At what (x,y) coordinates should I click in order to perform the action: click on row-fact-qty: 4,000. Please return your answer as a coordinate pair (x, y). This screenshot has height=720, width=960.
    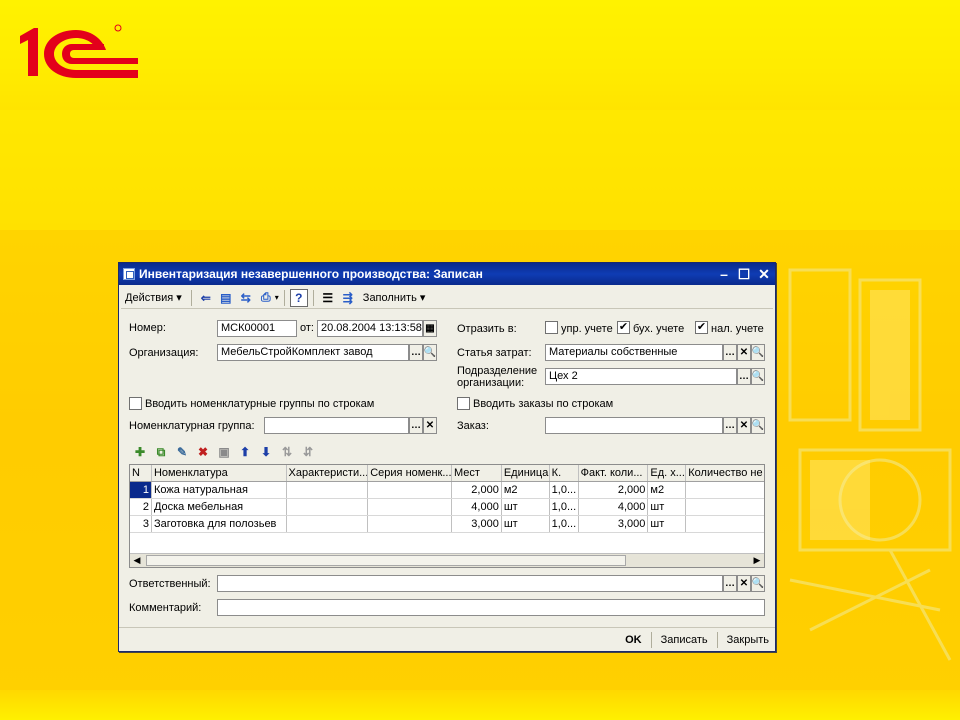
    Looking at the image, I should click on (614, 507).